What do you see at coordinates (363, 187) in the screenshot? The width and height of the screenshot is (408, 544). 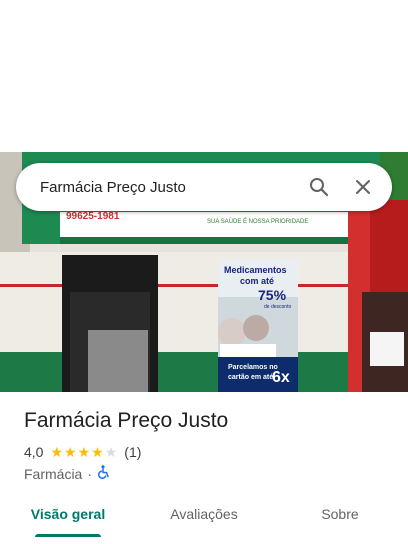 I see `close-icon` at bounding box center [363, 187].